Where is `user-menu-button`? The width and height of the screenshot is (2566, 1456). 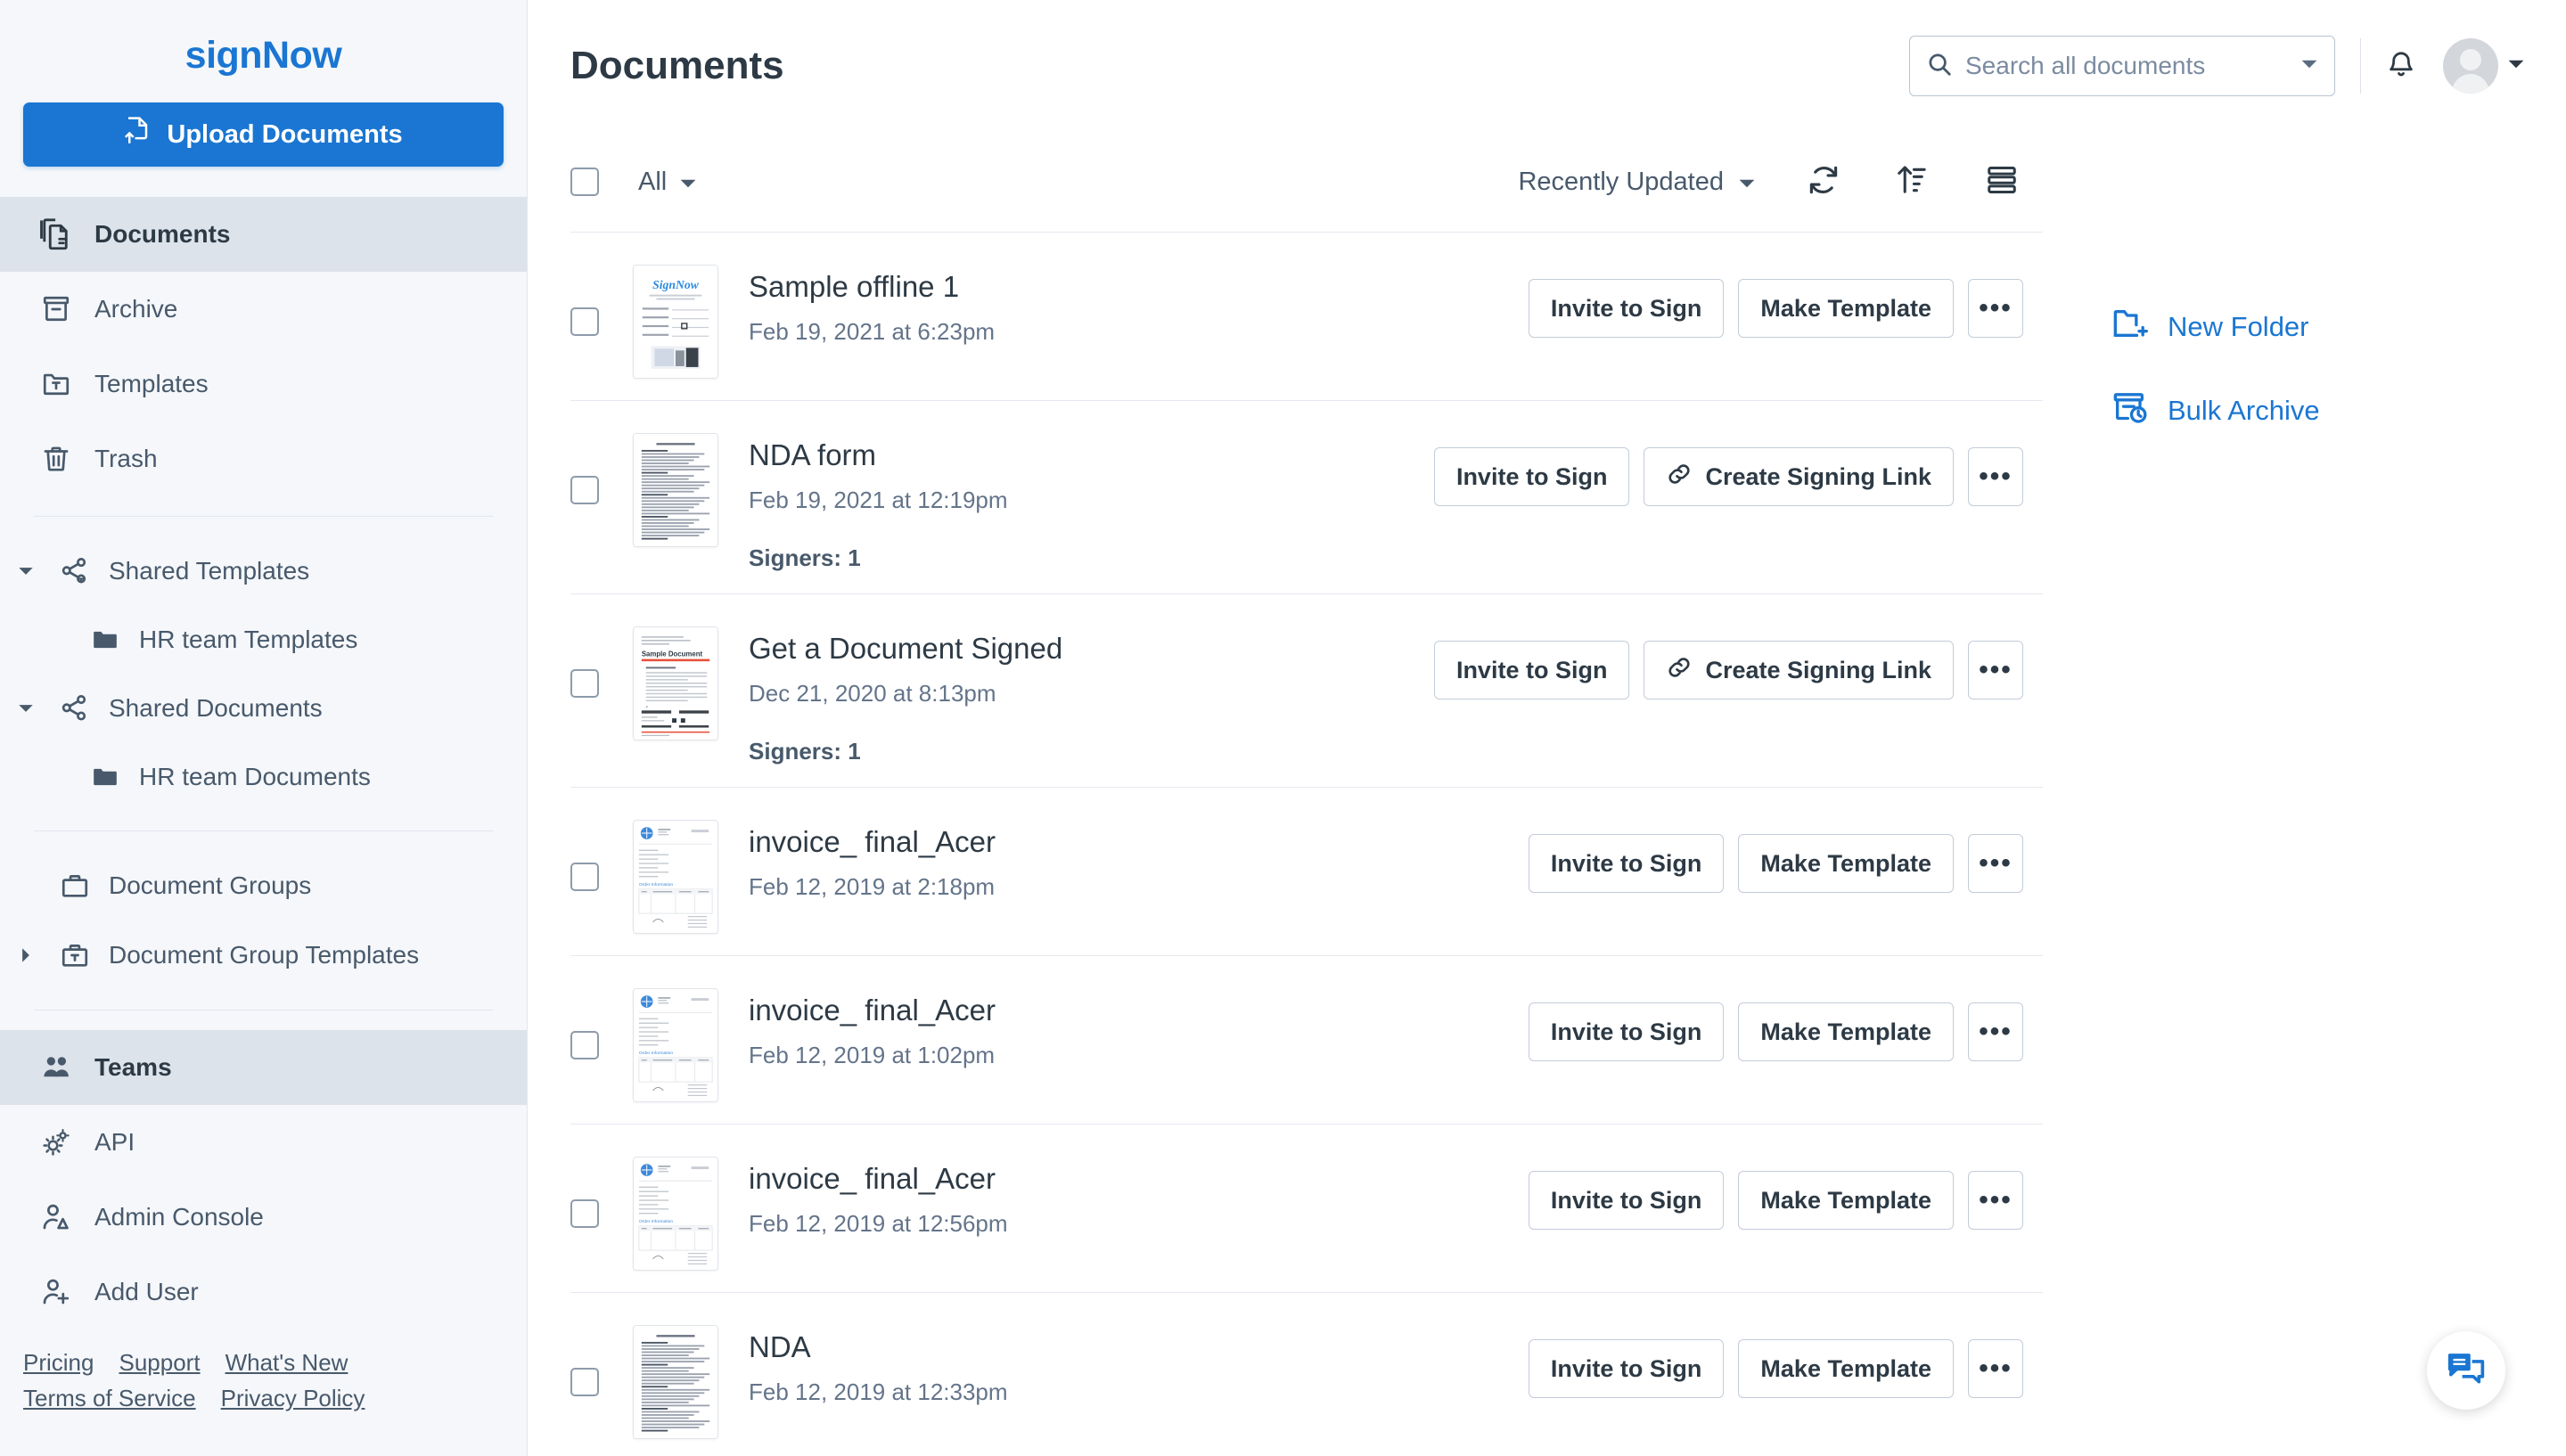
user-menu-button is located at coordinates (2484, 66).